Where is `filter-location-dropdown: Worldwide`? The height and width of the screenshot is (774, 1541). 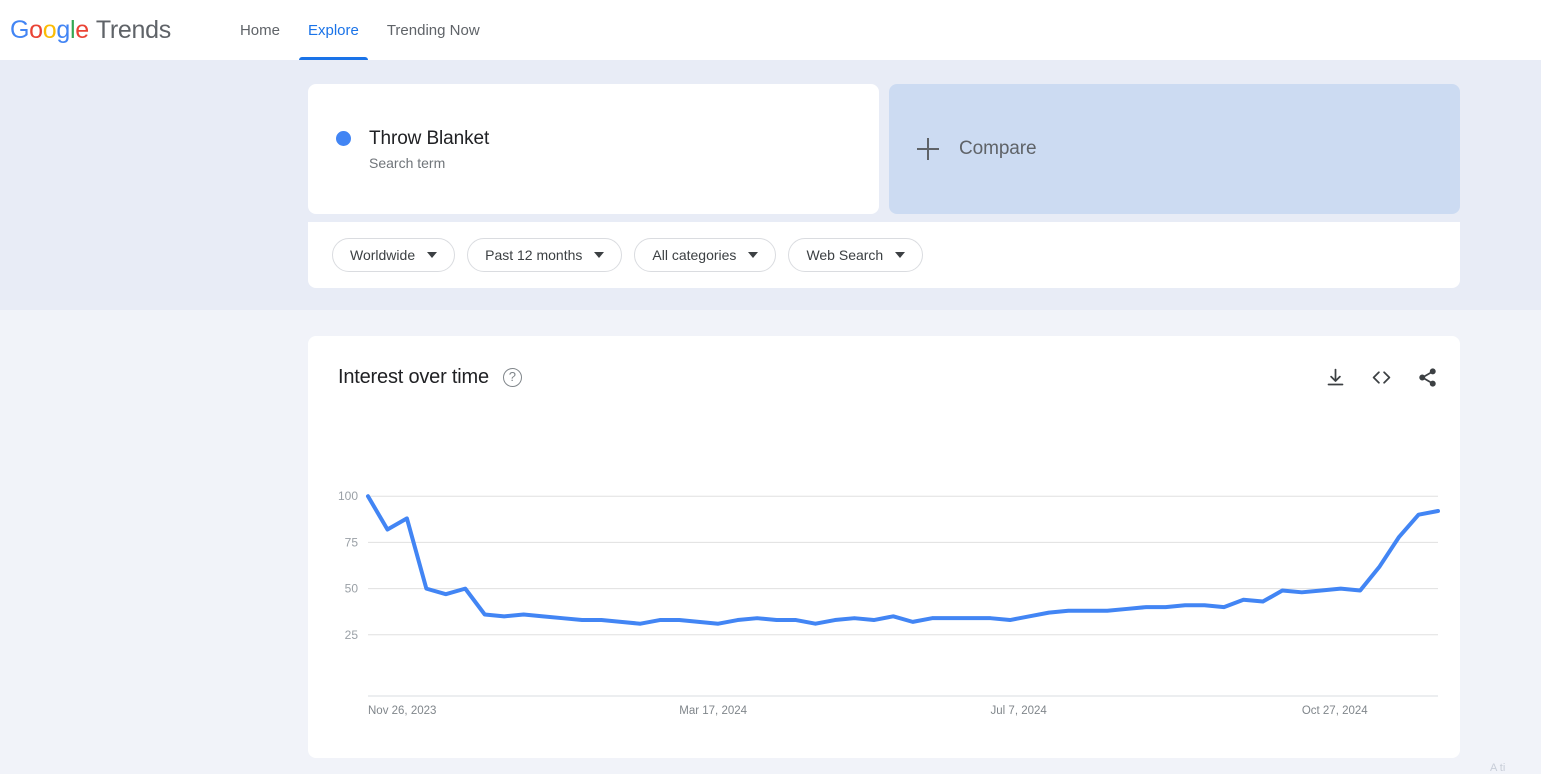
filter-location-dropdown: Worldwide is located at coordinates (394, 255).